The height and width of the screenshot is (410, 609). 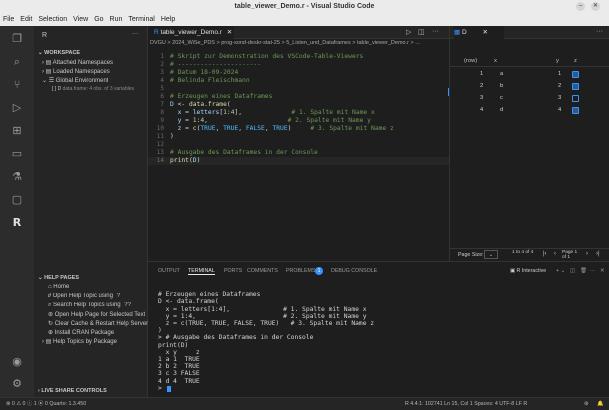 I want to click on col-header-row: (row), so click(x=470, y=61).